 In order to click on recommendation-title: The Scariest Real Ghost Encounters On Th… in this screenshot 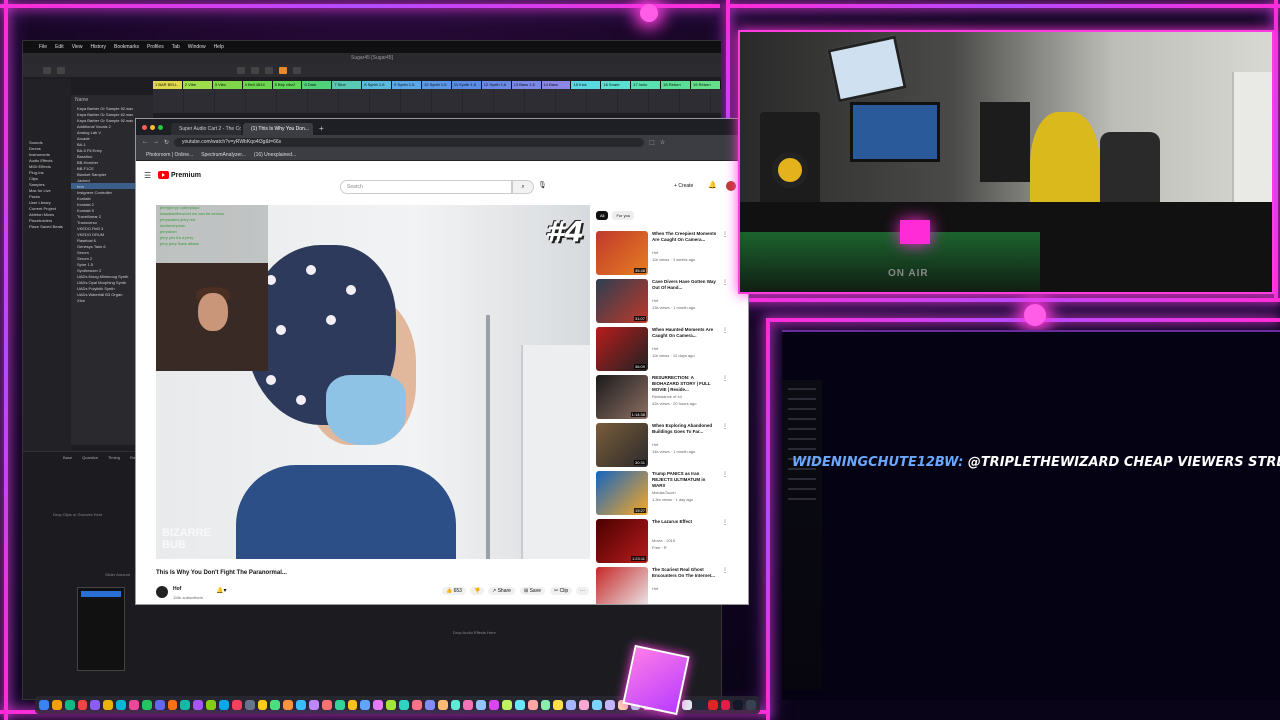, I will do `click(686, 573)`.